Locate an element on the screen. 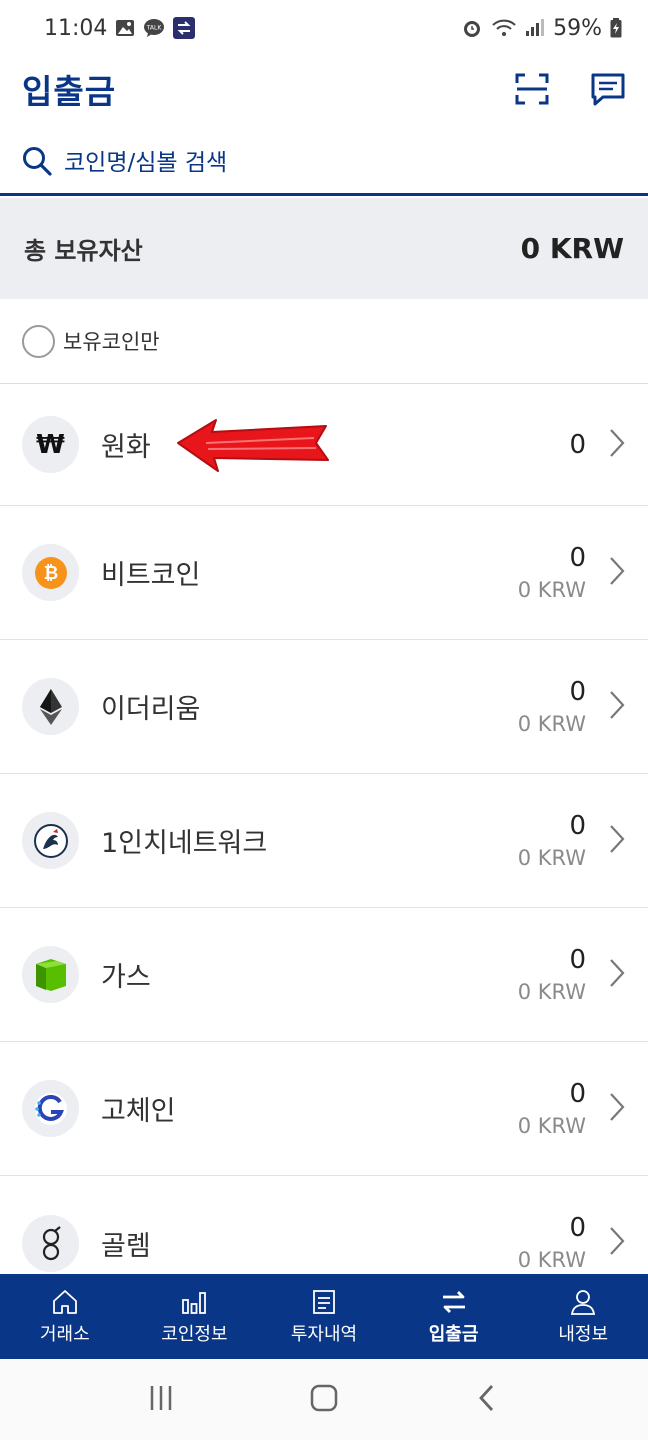 This screenshot has width=648, height=1440. bitcoin-icon: ₿ is located at coordinates (50, 572).